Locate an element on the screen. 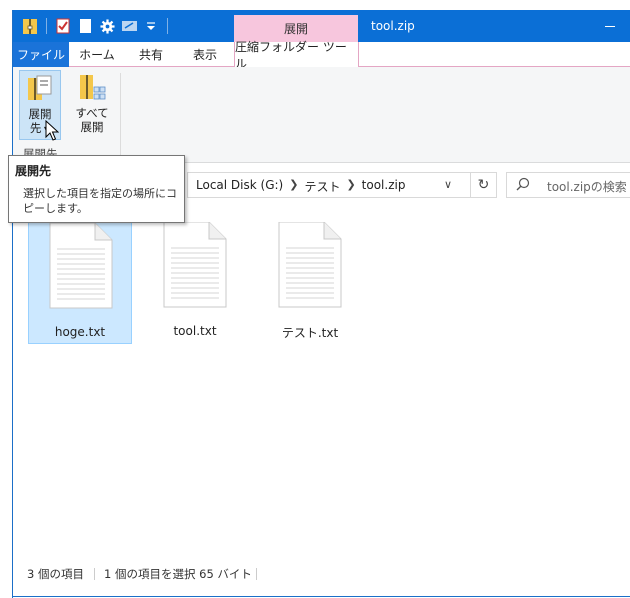 Image resolution: width=630 pixels, height=598 pixels. tooltip-title: 展開先 is located at coordinates (33, 171).